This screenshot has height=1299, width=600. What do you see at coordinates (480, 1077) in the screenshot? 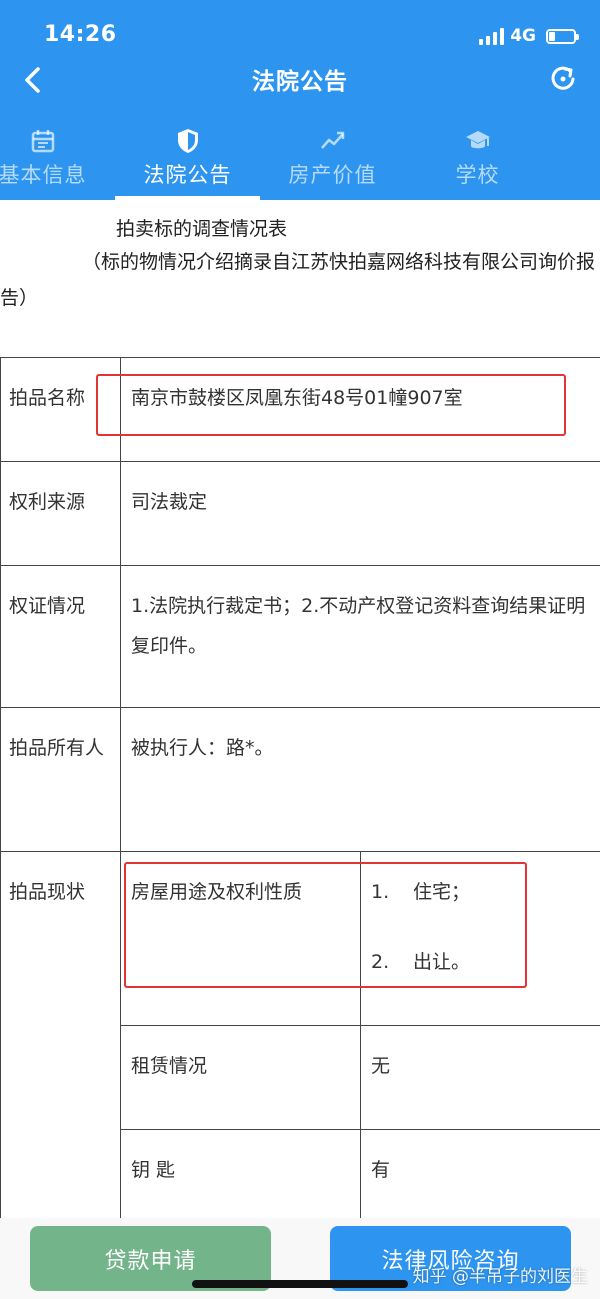
I see `row-value-lease: 无` at bounding box center [480, 1077].